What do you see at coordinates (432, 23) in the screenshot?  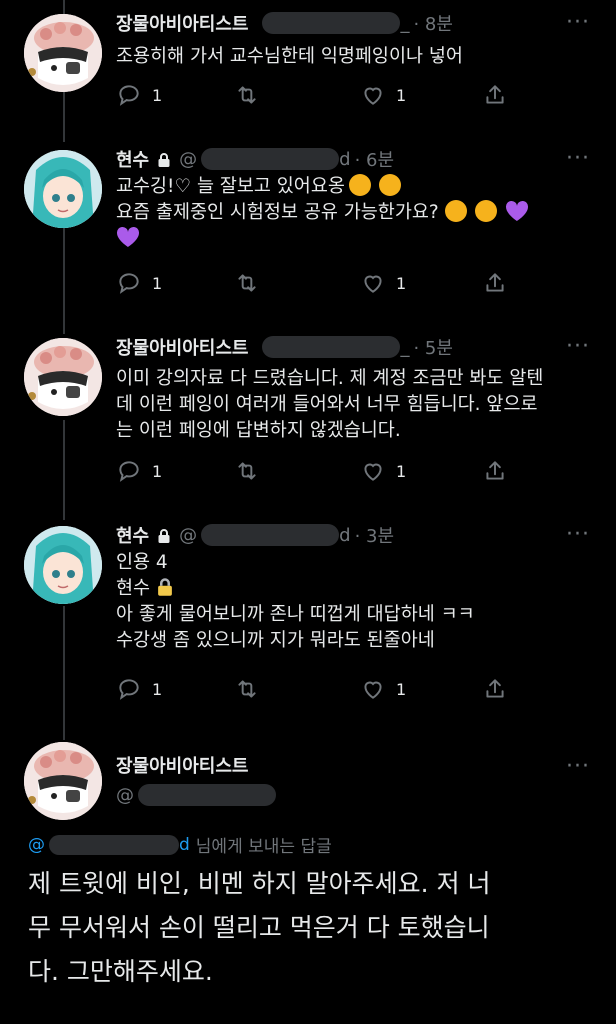 I see `timestamp: · 8분` at bounding box center [432, 23].